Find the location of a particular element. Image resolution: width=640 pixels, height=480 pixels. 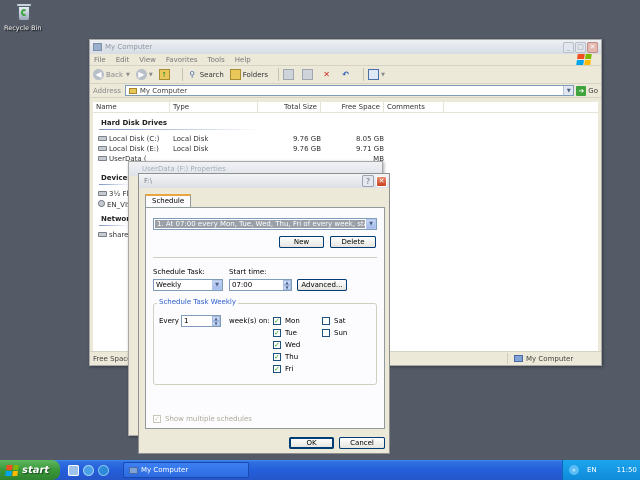

toolbar: ◀ Back ▼ ▶ ▼ ↑ ⚲ Search Folders ✕ ↶ ▼ is located at coordinates (345, 75).